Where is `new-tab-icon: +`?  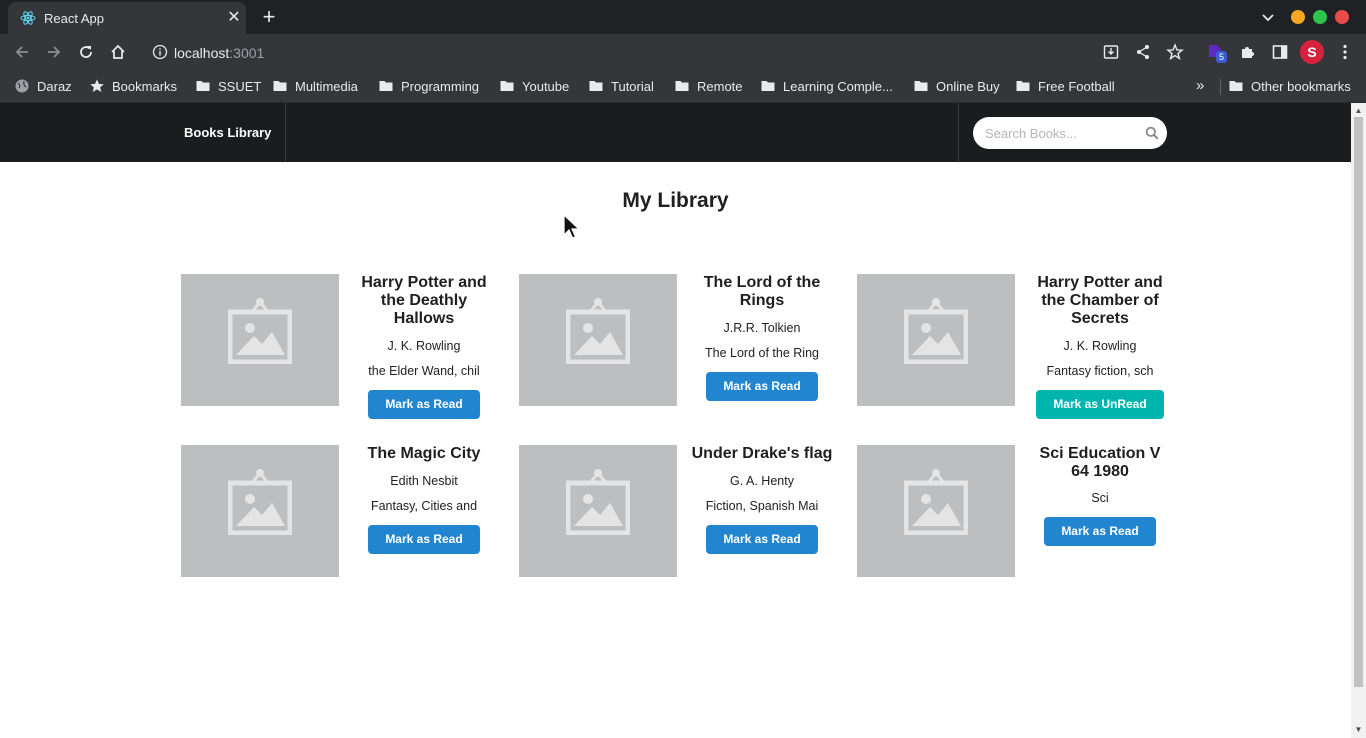 new-tab-icon: + is located at coordinates (269, 17).